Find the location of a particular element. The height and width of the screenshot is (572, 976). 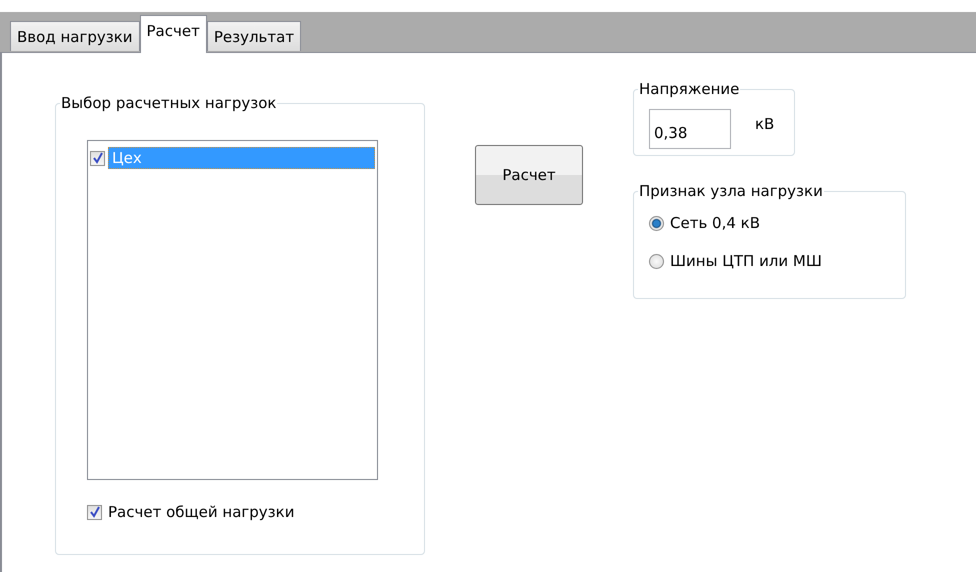

radio-label: Шины ЦТП или МШ is located at coordinates (746, 261).